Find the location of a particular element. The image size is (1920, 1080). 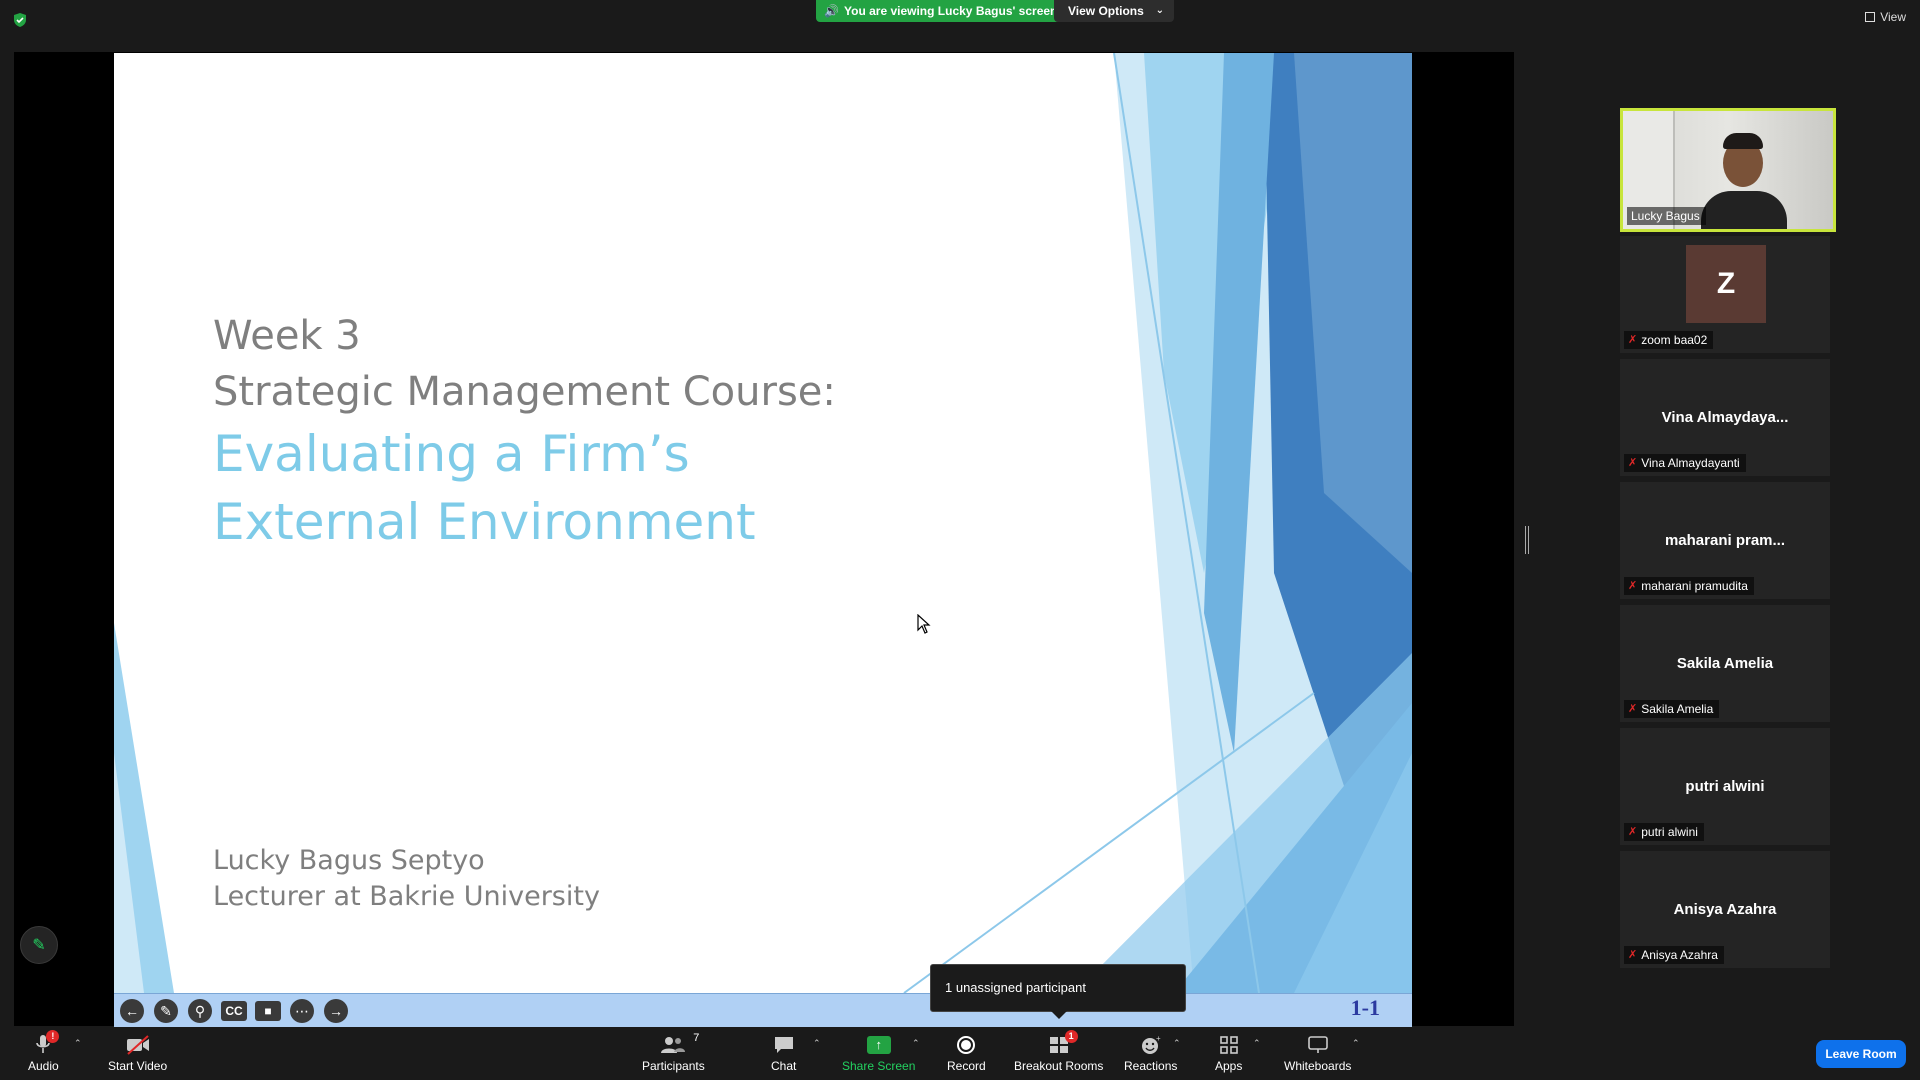

participant-name: Vina Almaydayanti is located at coordinates (1690, 463).